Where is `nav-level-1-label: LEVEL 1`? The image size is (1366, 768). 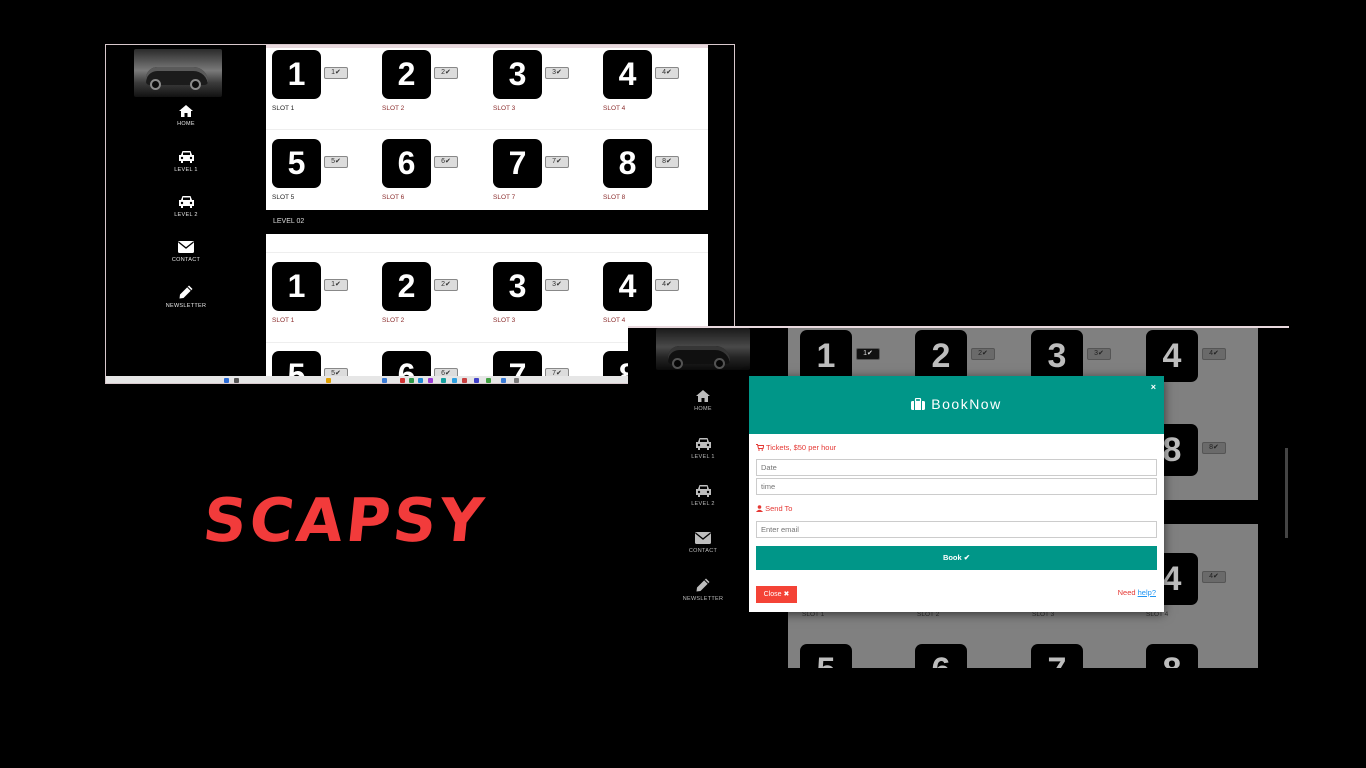
nav-level-1-label: LEVEL 1 is located at coordinates (186, 170).